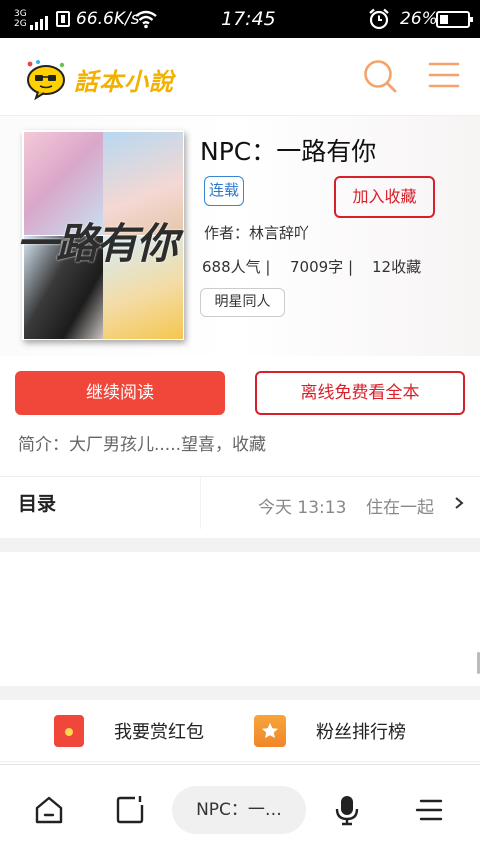  Describe the element at coordinates (360, 393) in the screenshot. I see `offline-free-read-button: 离线免费看全本` at that location.